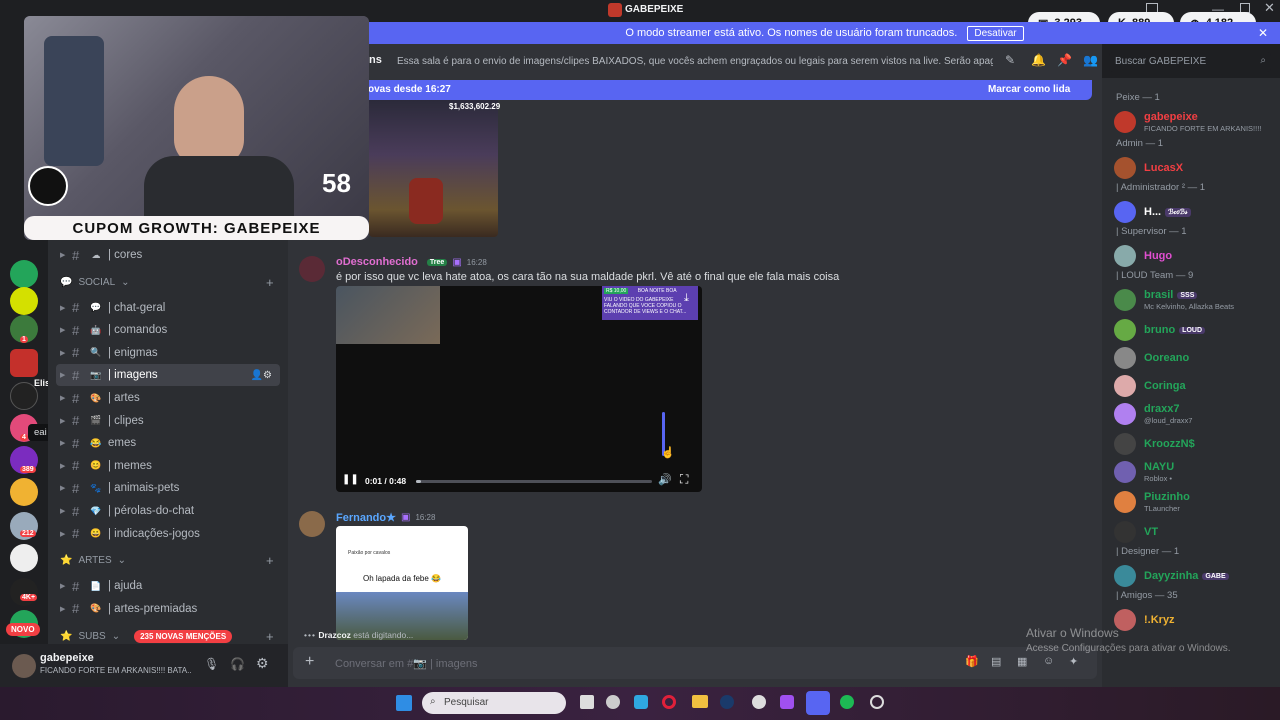 The width and height of the screenshot is (1280, 720). Describe the element at coordinates (686, 298) in the screenshot. I see `download-icon: ⤓` at that location.